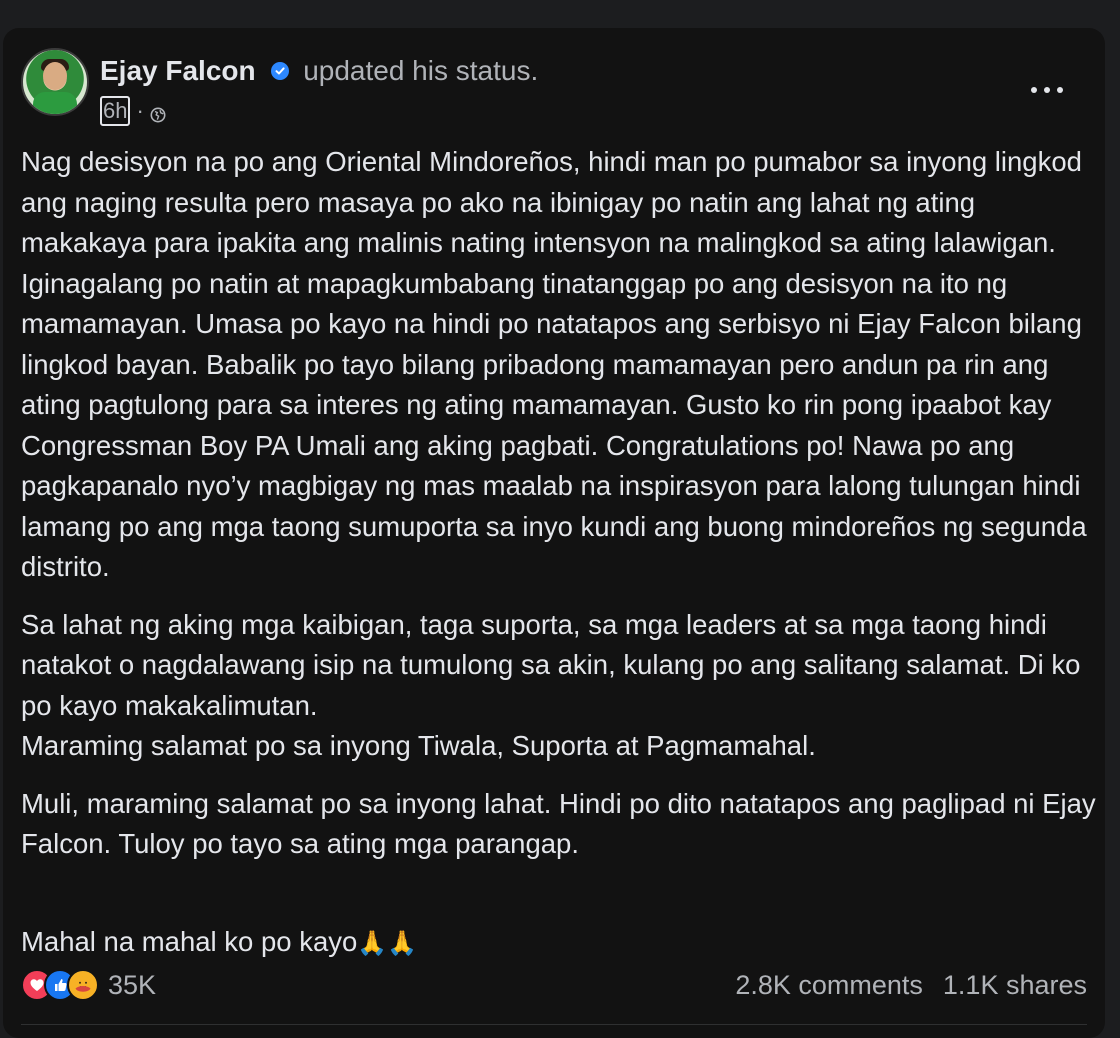 Image resolution: width=1120 pixels, height=1038 pixels. Describe the element at coordinates (387, 943) in the screenshot. I see `praying-hands-emoji: 🙏🙏` at that location.